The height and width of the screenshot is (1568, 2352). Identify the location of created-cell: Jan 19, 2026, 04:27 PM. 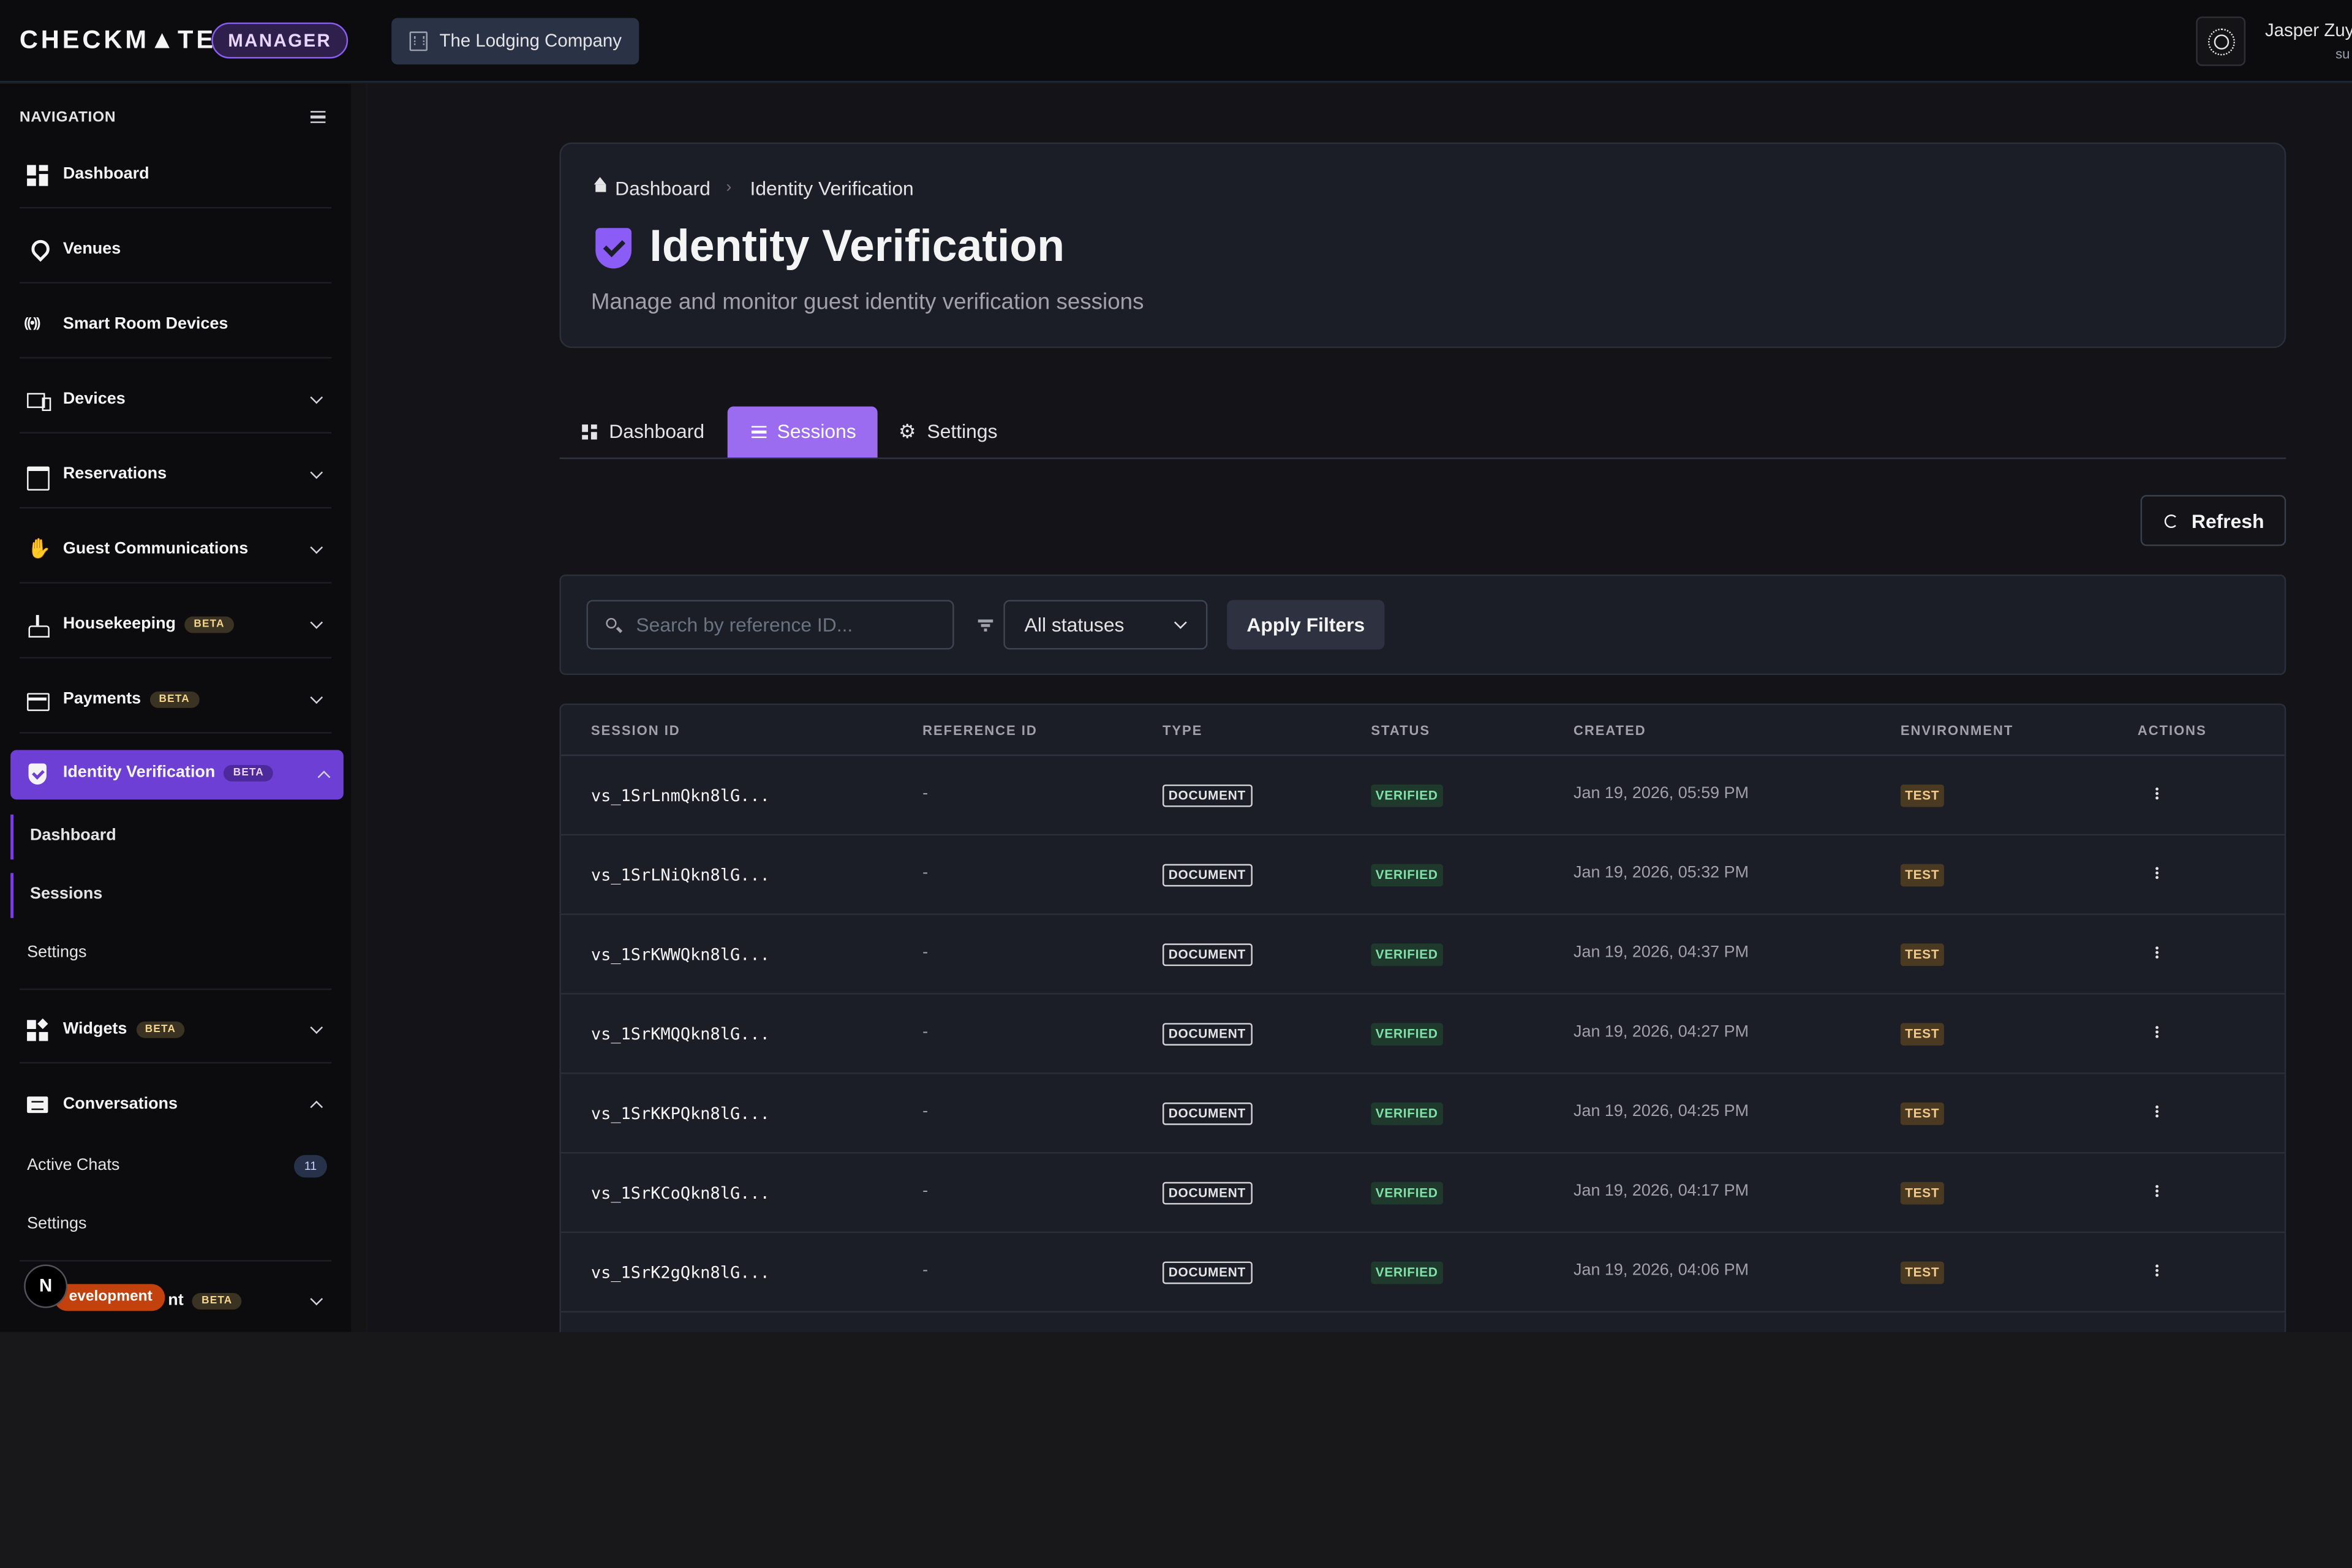
(1661, 1032).